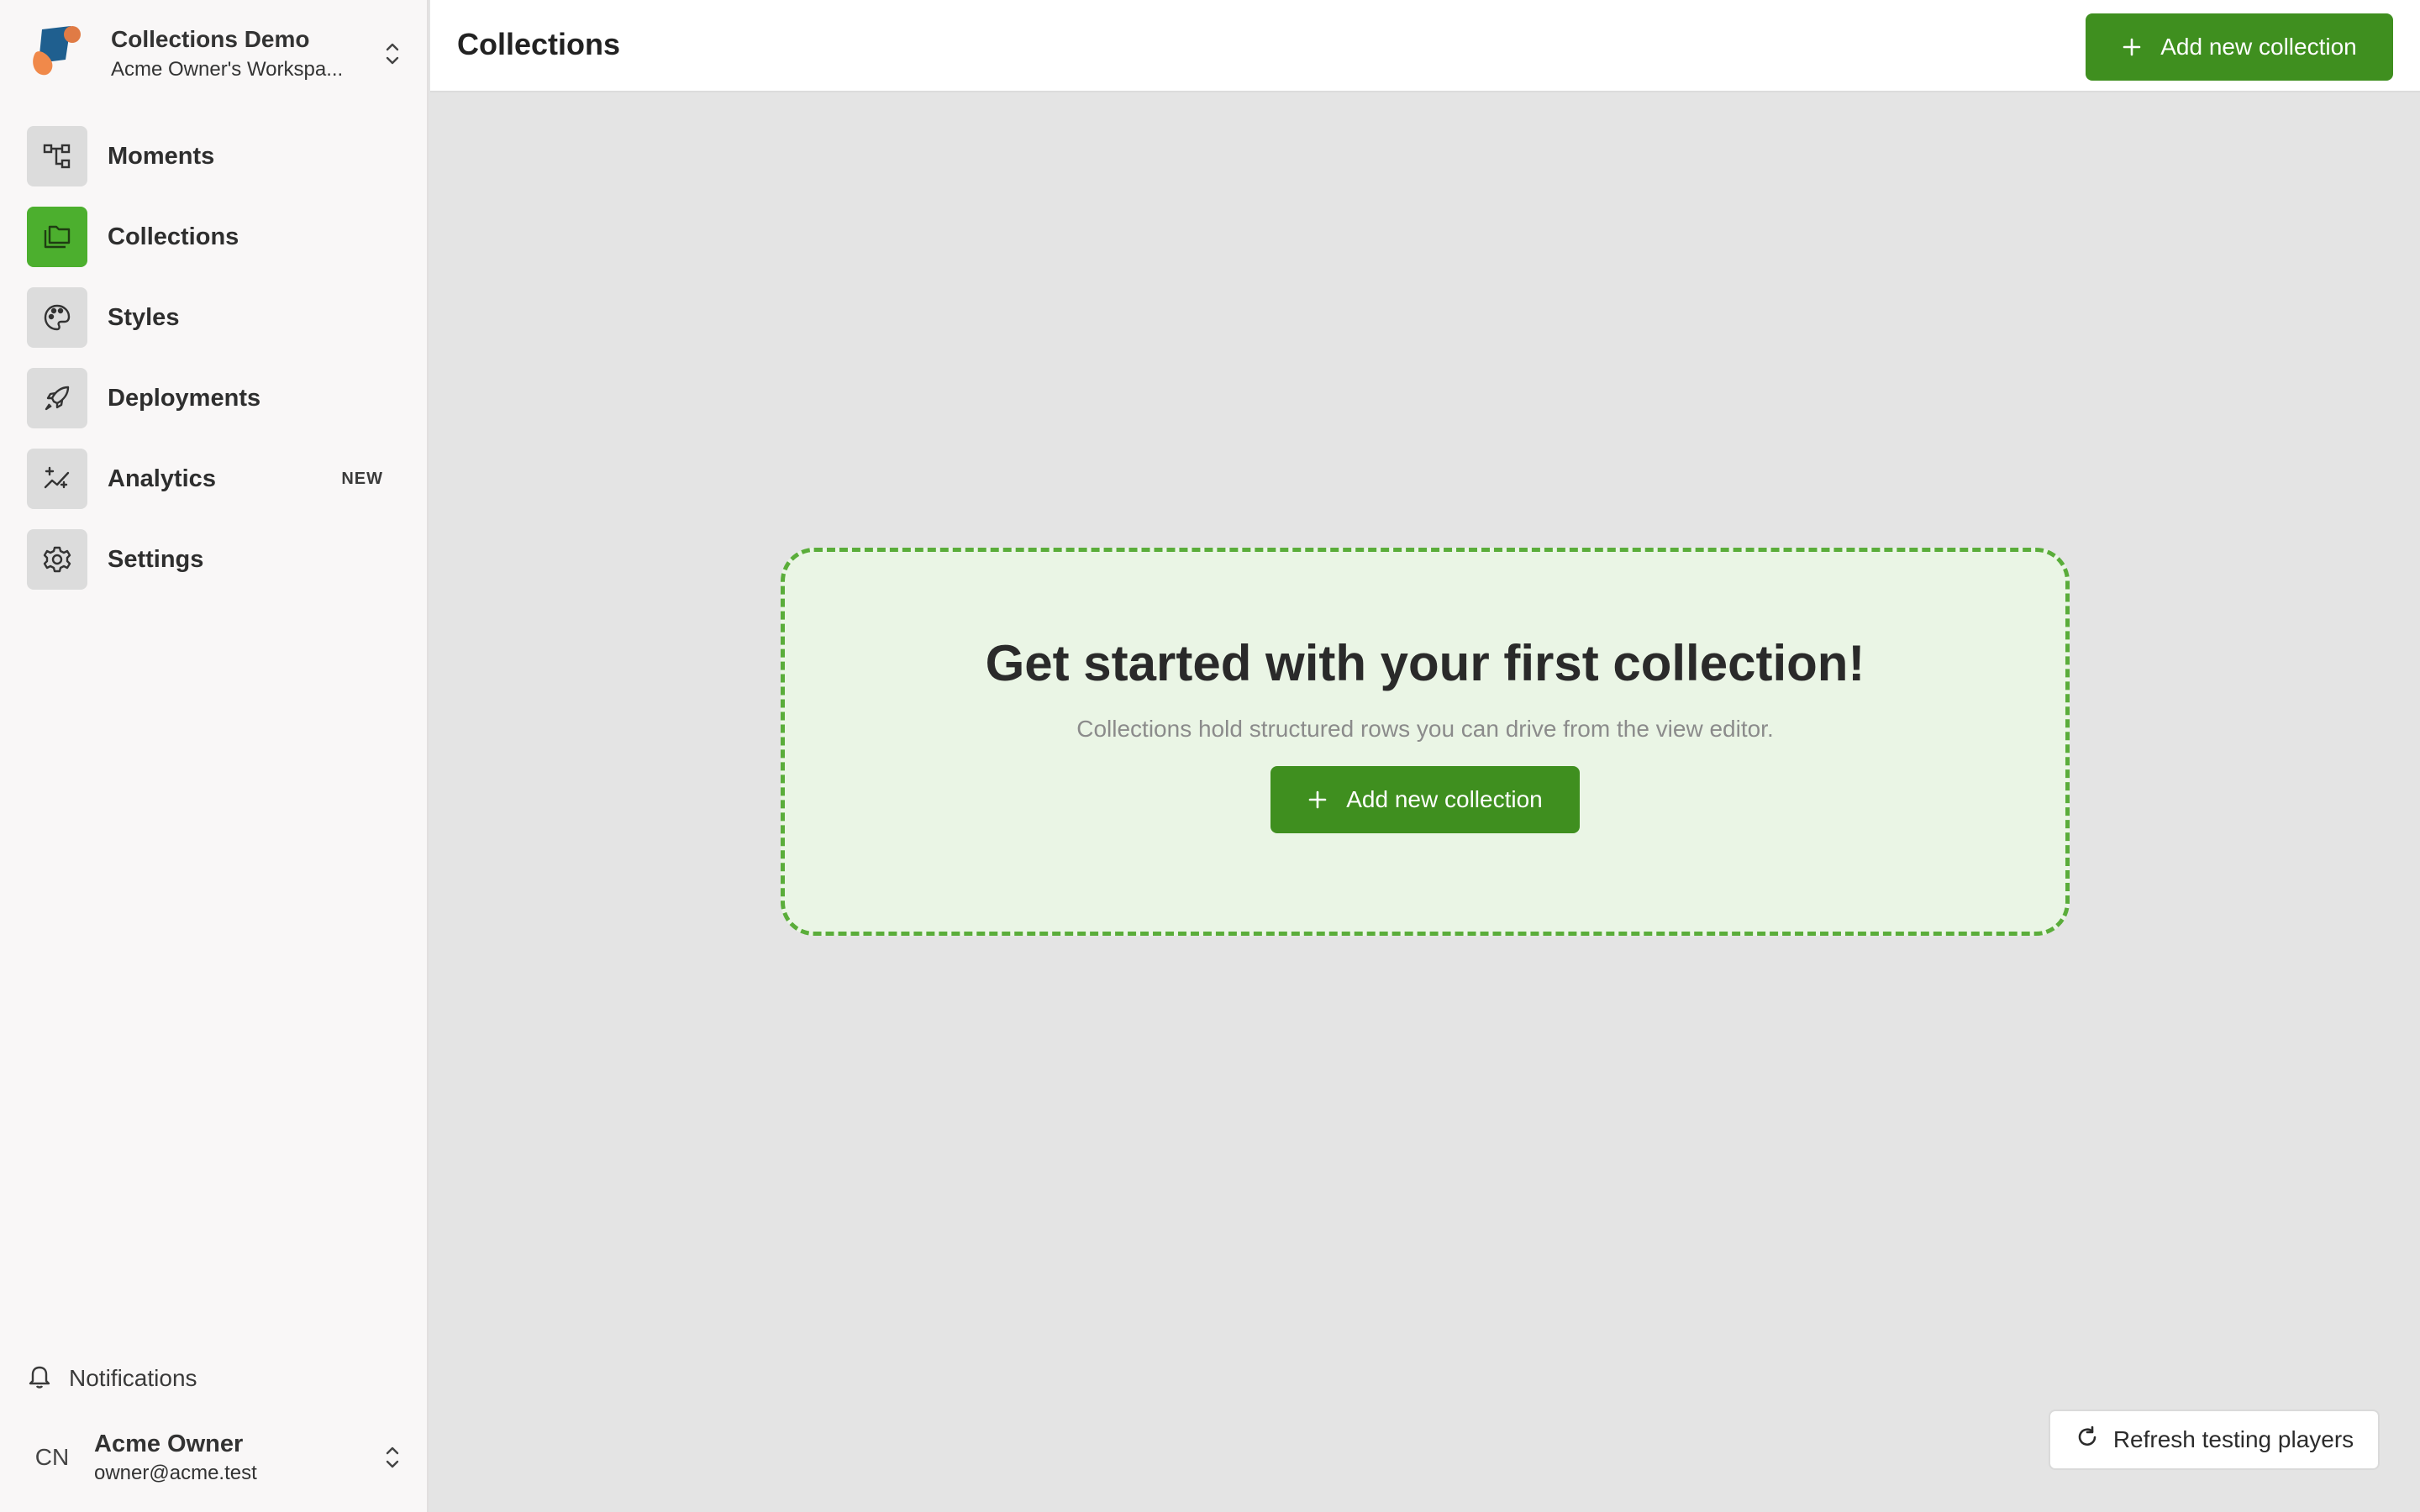 This screenshot has height=1512, width=2420. What do you see at coordinates (169, 1443) in the screenshot?
I see `user-name: Acme Owner` at bounding box center [169, 1443].